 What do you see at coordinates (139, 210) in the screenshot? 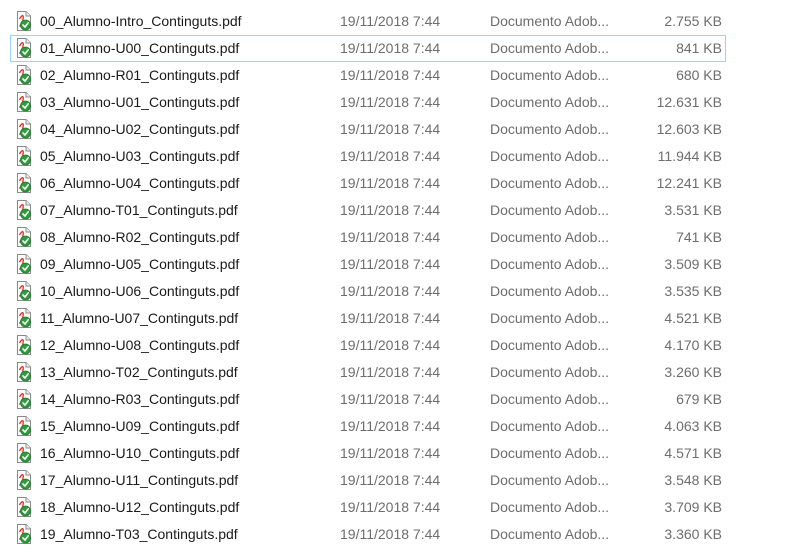
I see `file-name: 07_Alumno-T01_Continguts.pdf` at bounding box center [139, 210].